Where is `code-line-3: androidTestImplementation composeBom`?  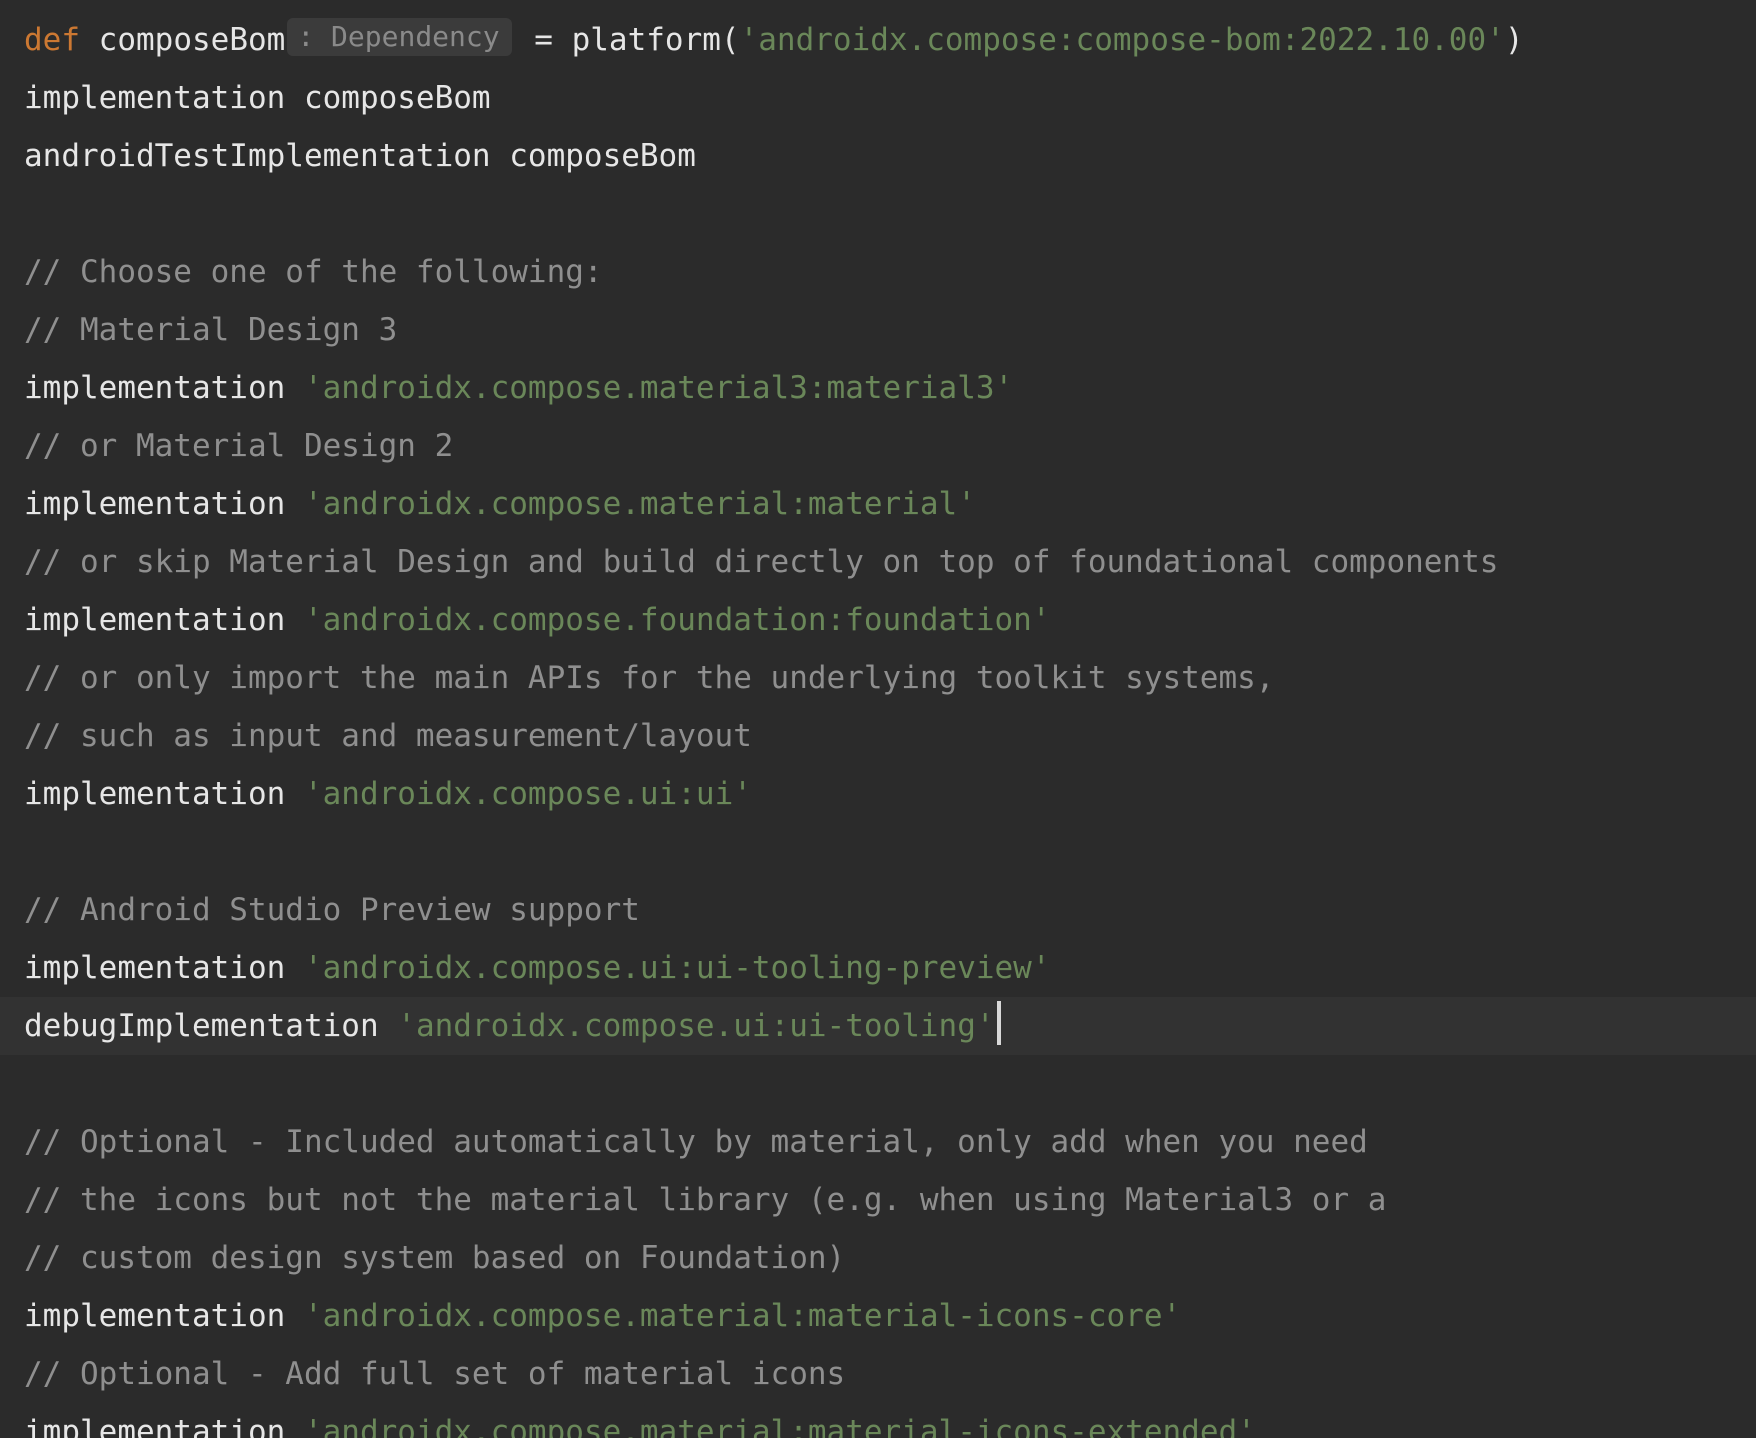 code-line-3: androidTestImplementation composeBom is located at coordinates (878, 156).